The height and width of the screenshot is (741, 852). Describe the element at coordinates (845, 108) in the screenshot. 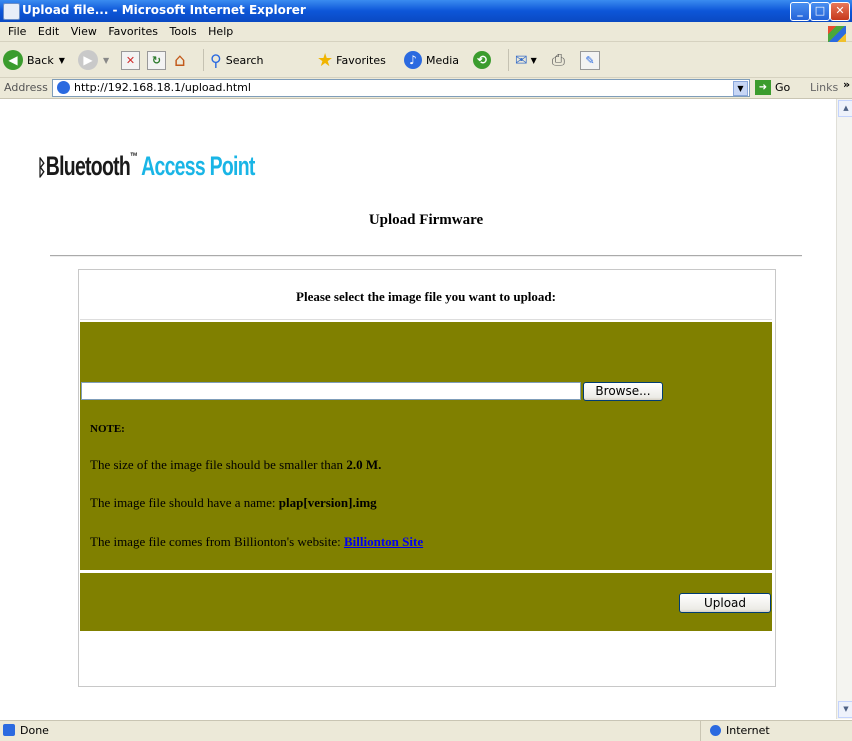

I see `scroll-up-icon: ▲` at that location.